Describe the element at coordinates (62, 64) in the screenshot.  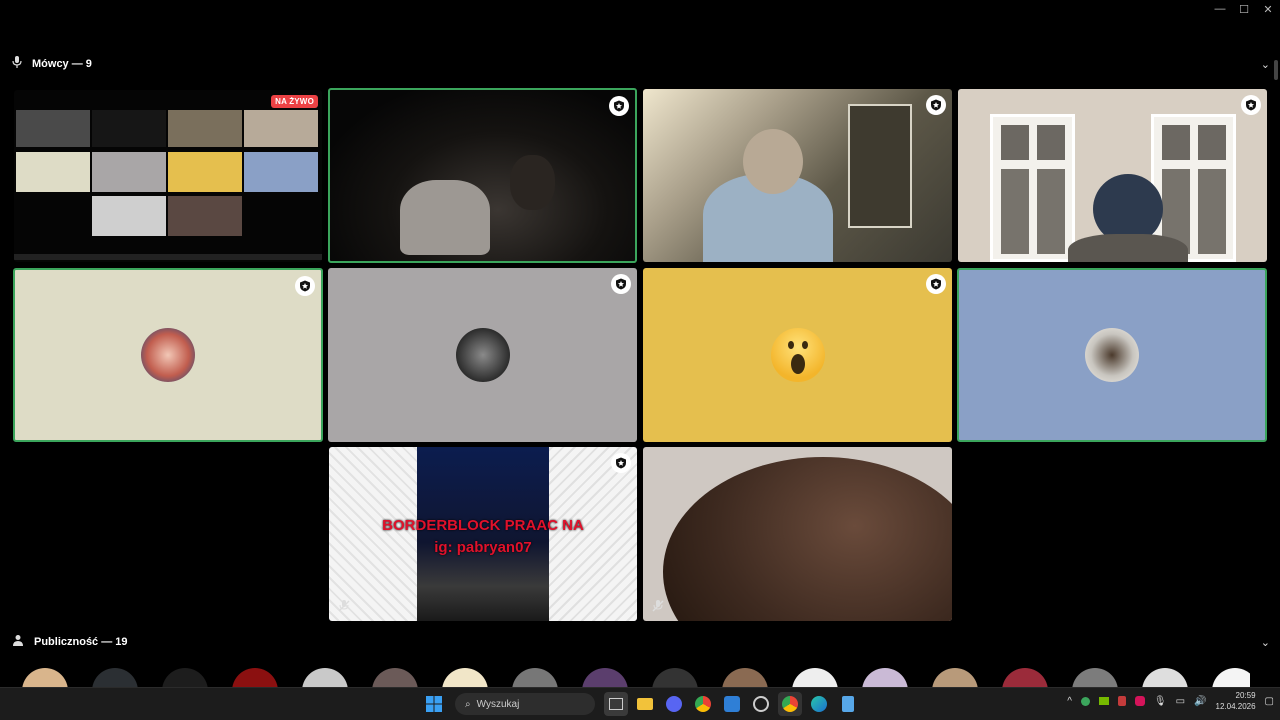
I see `speakers-label: Mówcy — 9` at that location.